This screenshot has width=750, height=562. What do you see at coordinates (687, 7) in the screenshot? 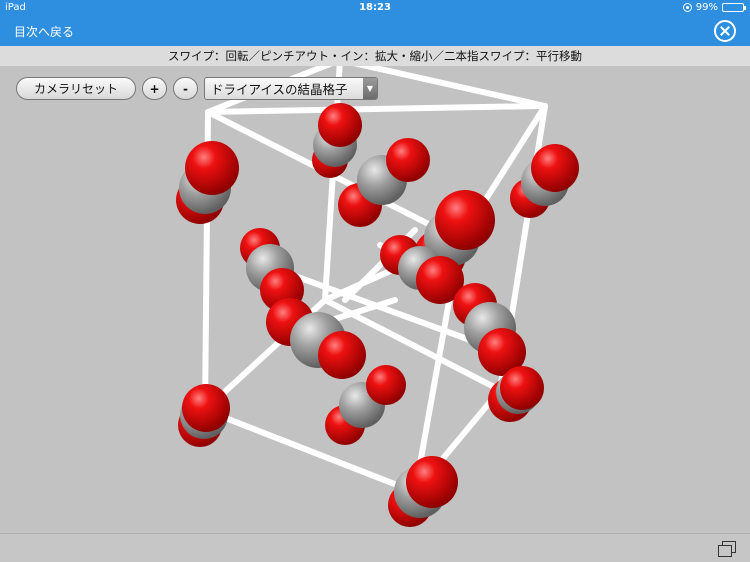
I see `orientation-lock-icon` at bounding box center [687, 7].